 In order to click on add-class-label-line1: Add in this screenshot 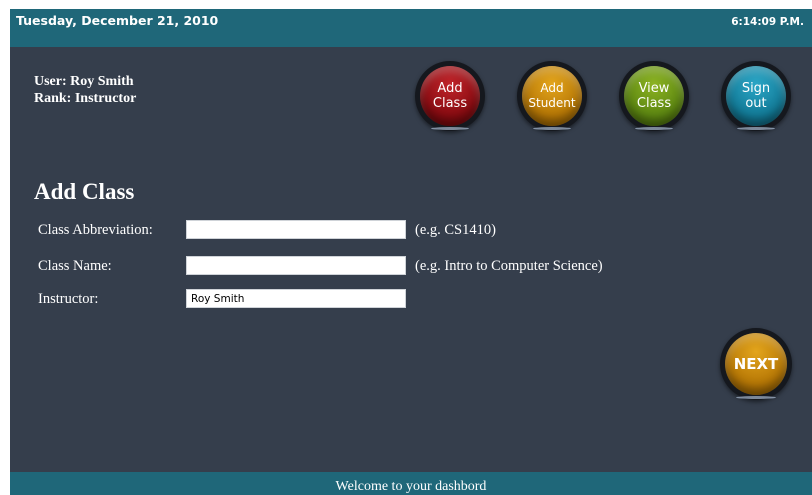, I will do `click(450, 88)`.